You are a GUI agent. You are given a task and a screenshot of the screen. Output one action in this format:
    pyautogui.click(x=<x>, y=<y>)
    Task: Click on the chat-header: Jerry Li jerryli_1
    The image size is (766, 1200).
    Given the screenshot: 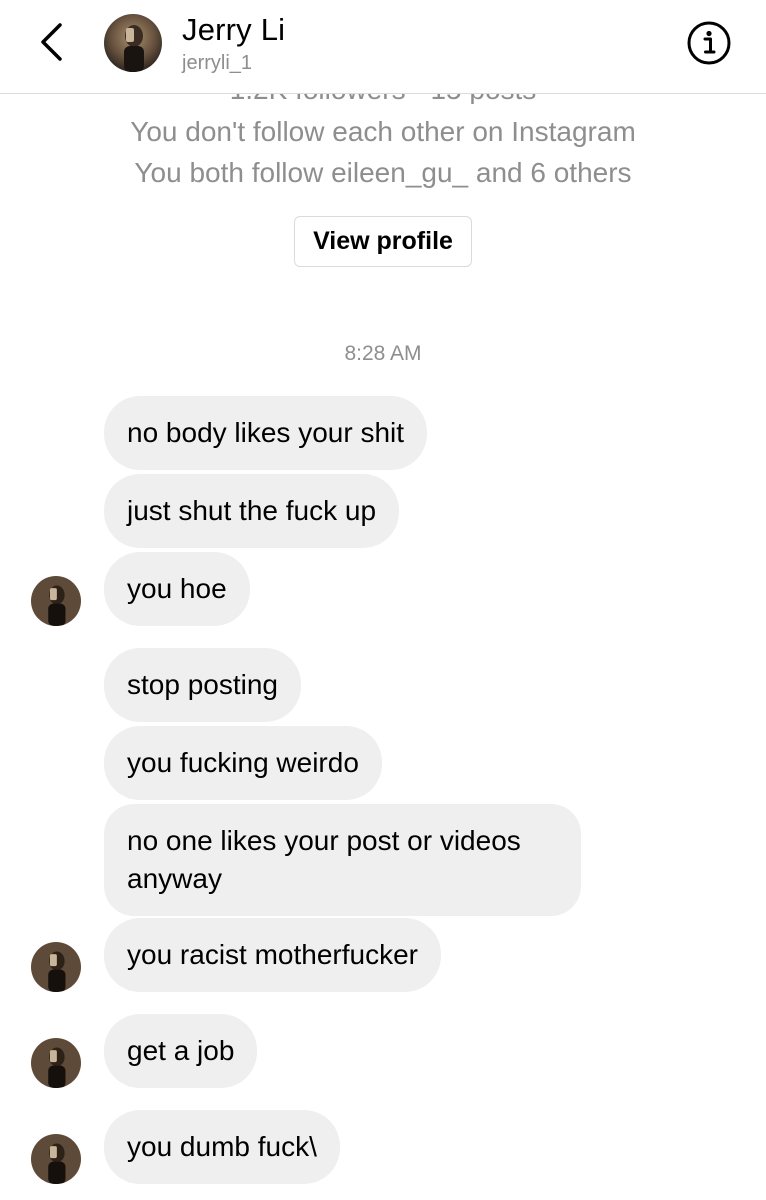 What is the action you would take?
    pyautogui.click(x=383, y=47)
    